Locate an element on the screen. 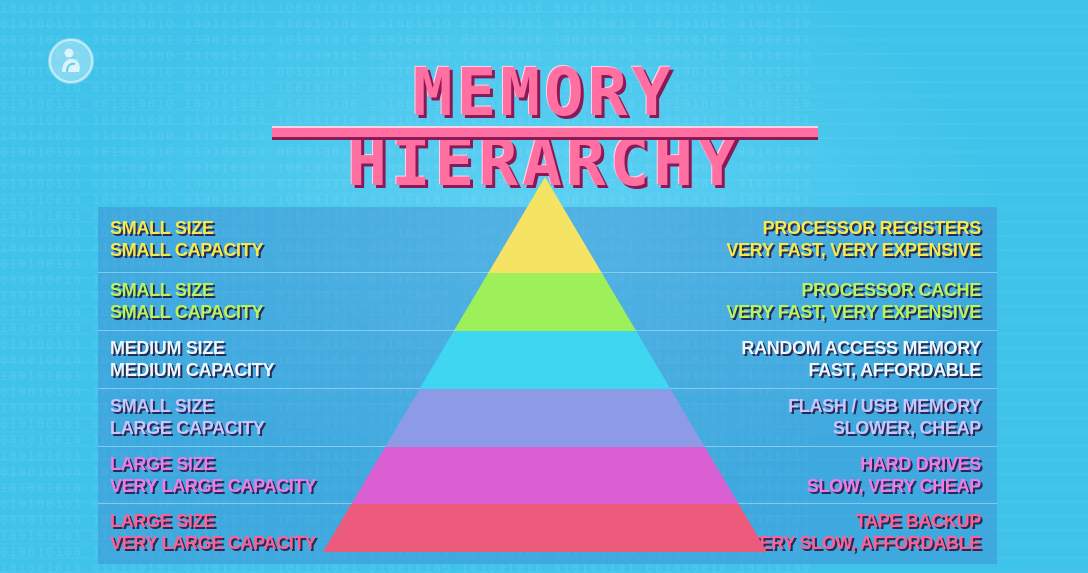 This screenshot has width=1088, height=573. pbs-logo-icon is located at coordinates (71, 61).